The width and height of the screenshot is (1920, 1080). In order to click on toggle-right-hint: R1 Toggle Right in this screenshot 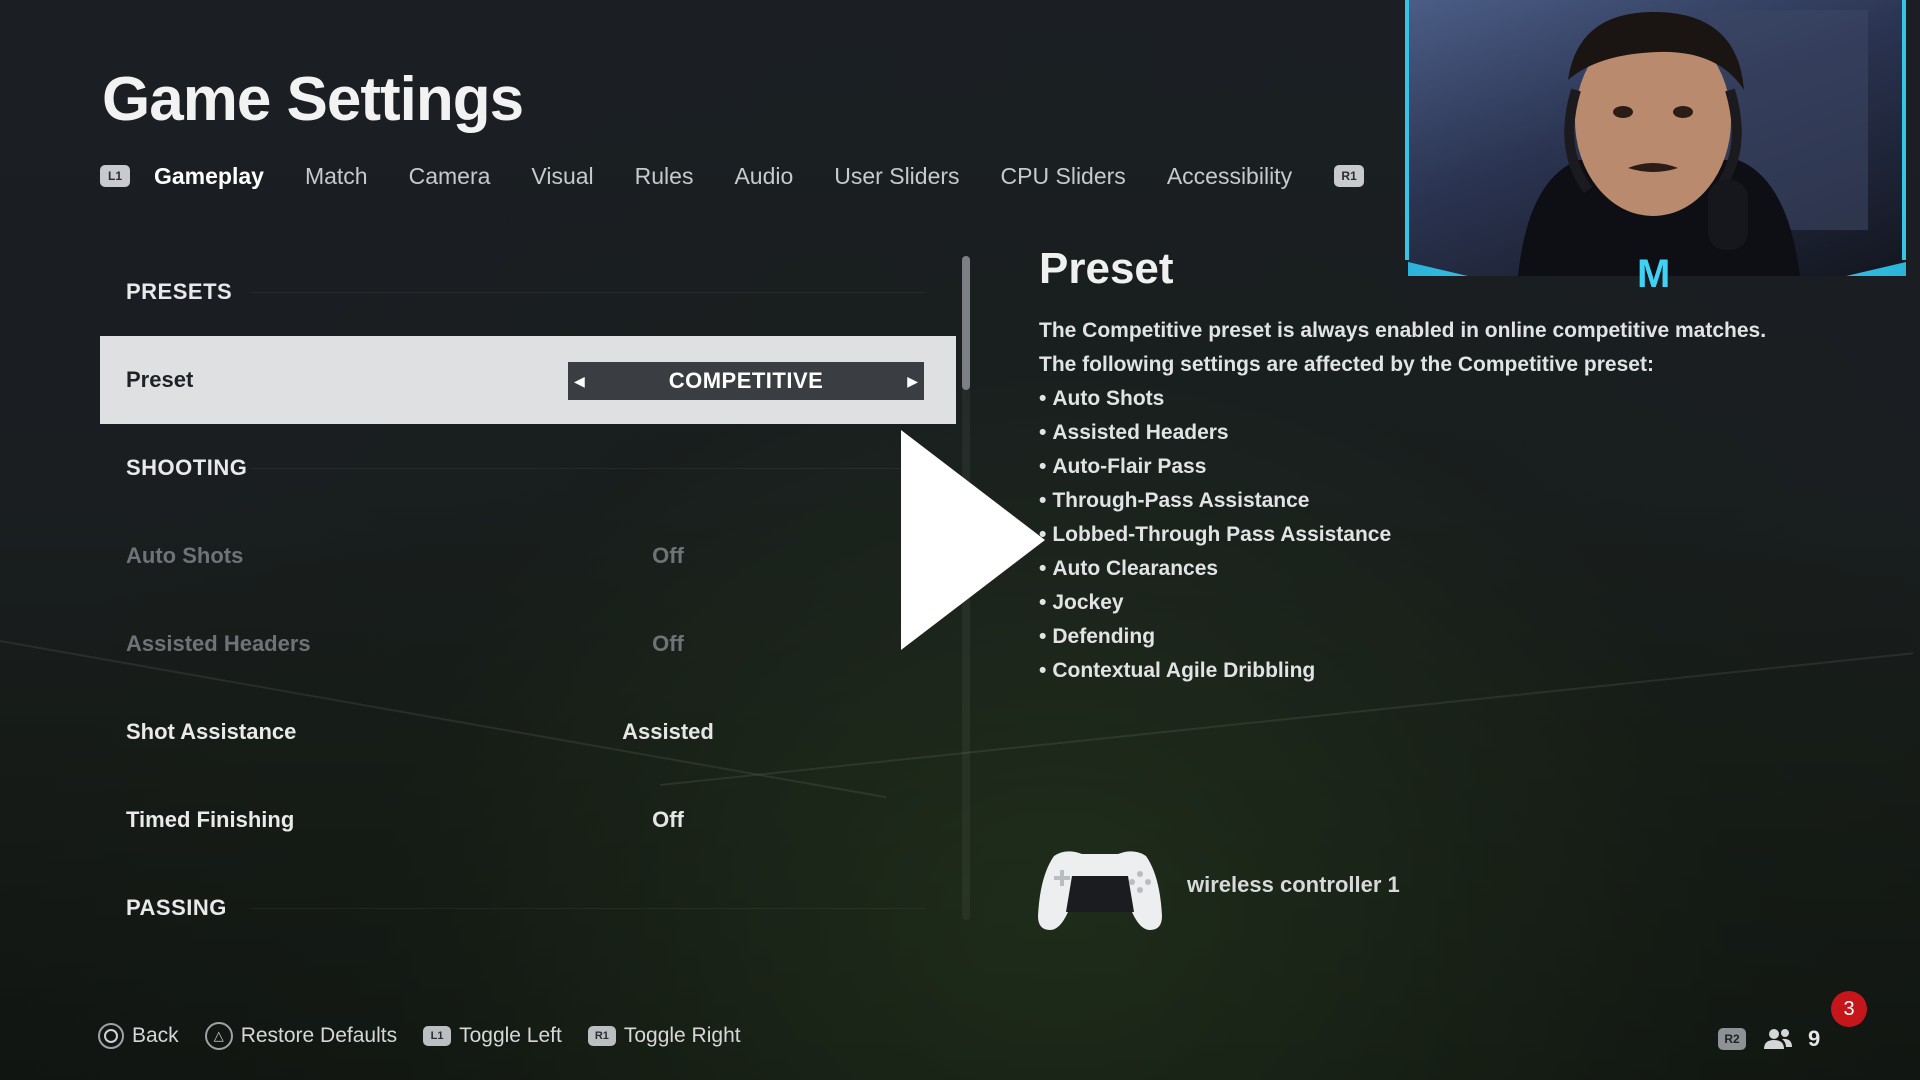, I will do `click(664, 1036)`.